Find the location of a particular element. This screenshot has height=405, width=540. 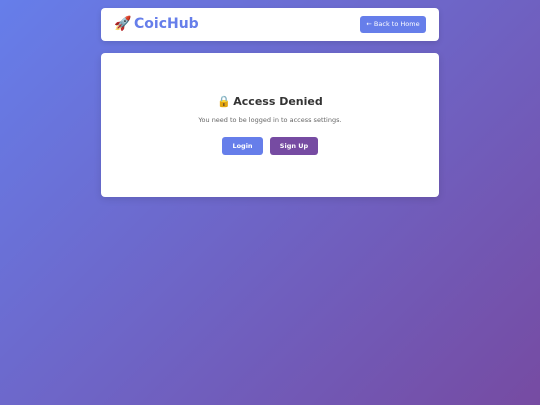

brand: 🚀 CoicHub is located at coordinates (156, 24).